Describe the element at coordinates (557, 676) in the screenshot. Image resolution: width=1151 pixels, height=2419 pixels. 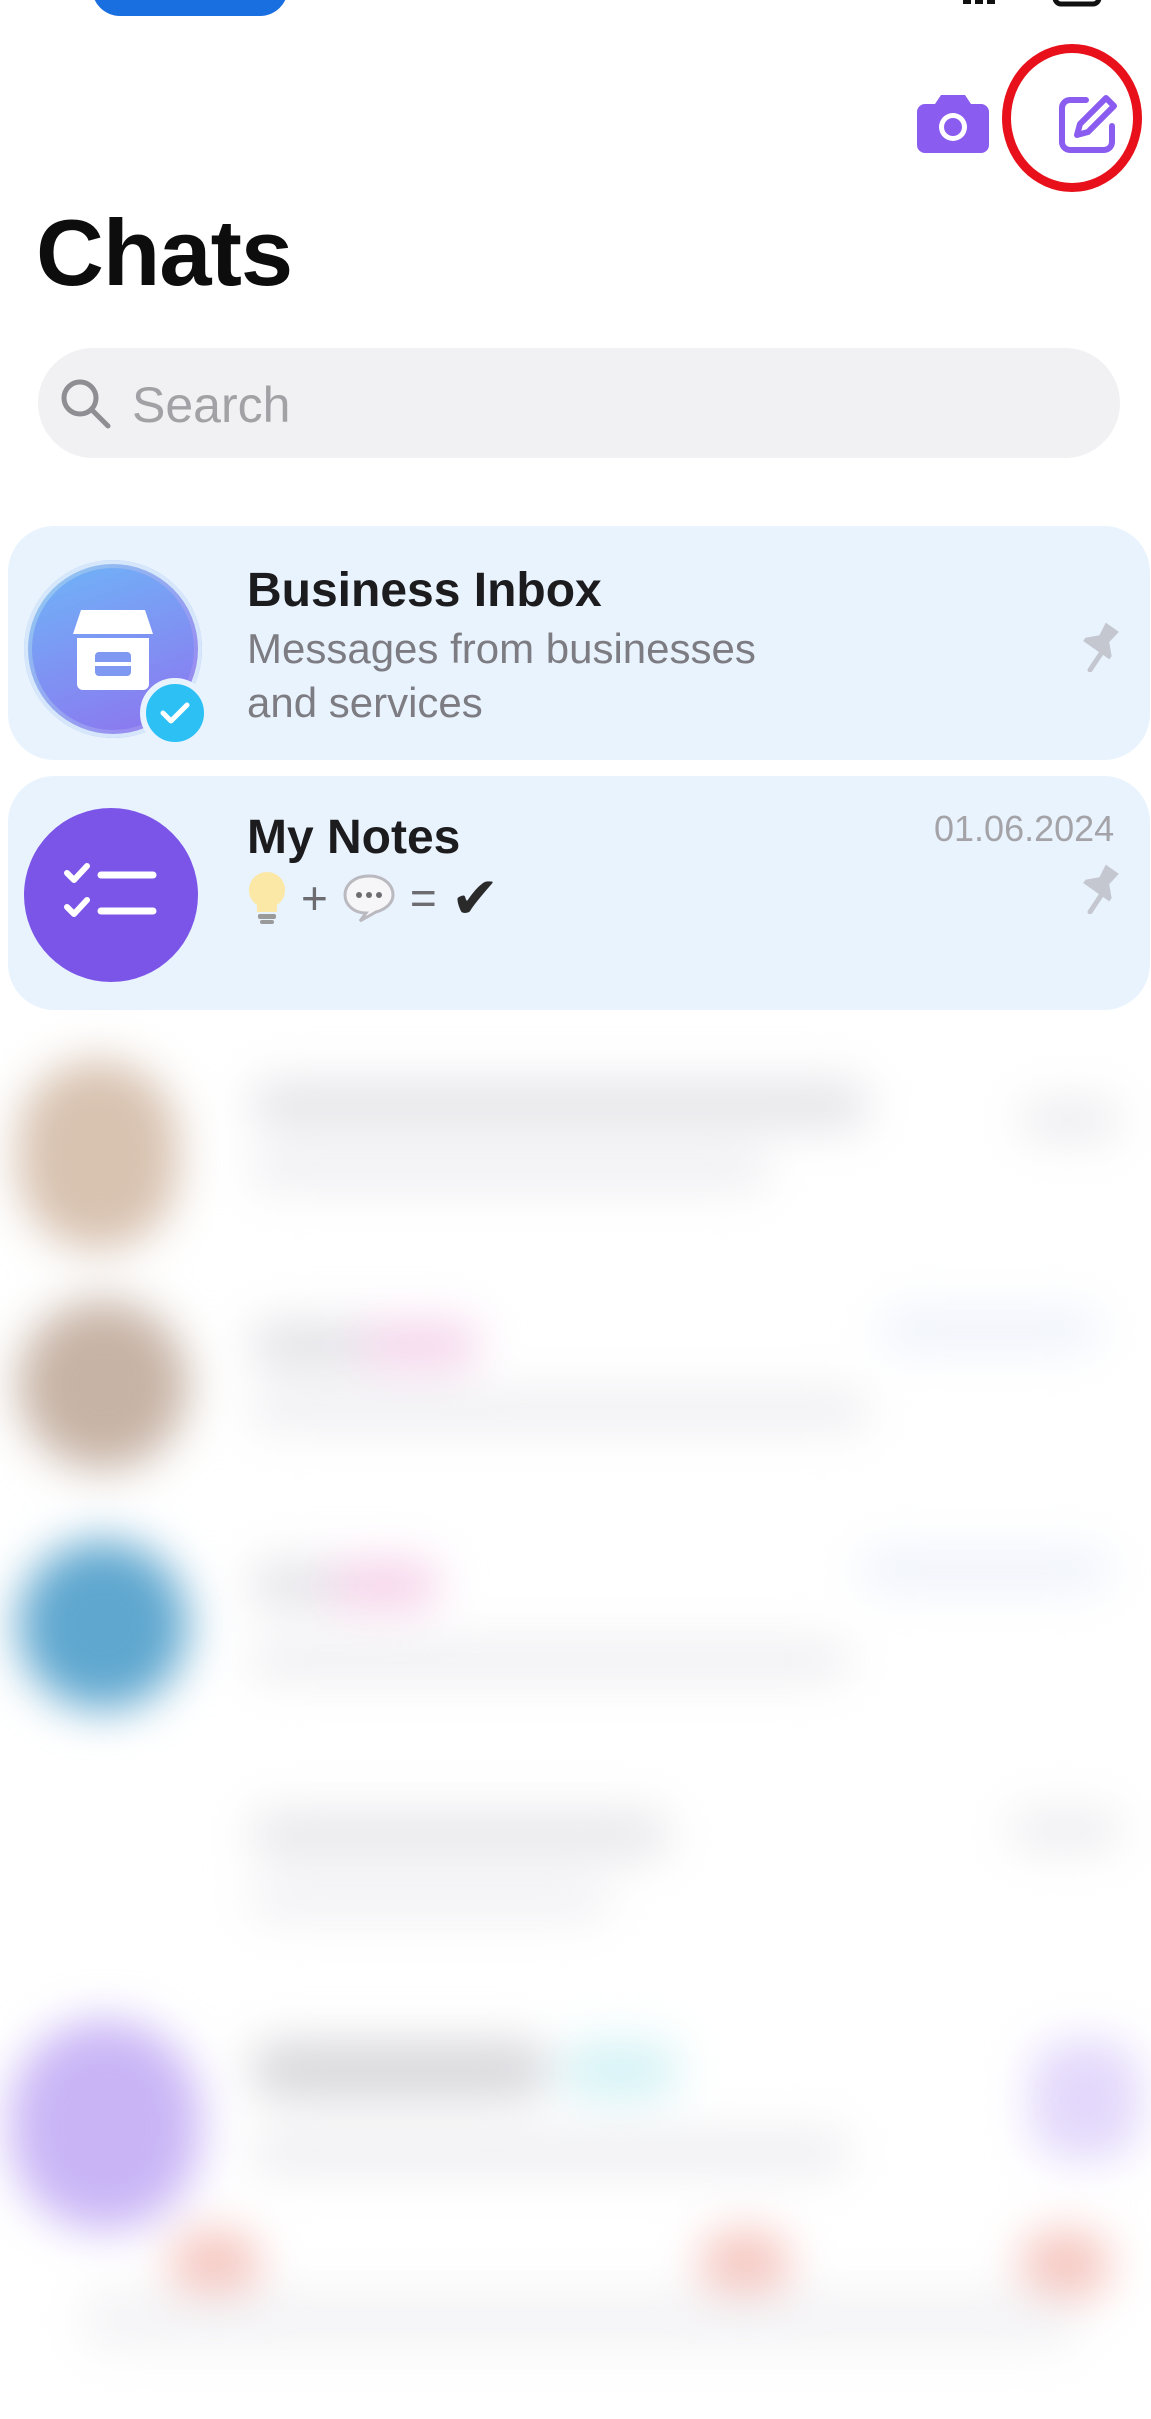
I see `chat-preview: Messages from businesses and services` at that location.